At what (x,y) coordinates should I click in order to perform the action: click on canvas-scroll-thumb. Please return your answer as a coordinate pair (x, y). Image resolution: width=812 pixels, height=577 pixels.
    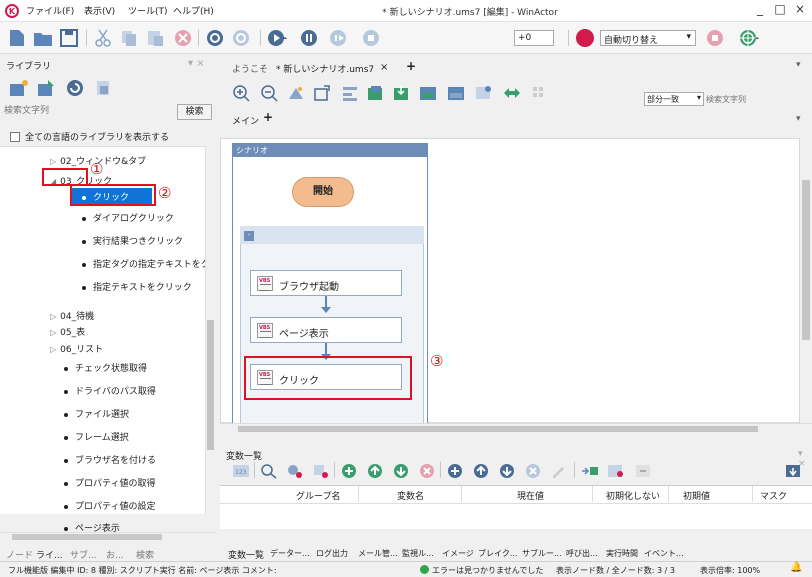
    Looking at the image, I should click on (806, 260).